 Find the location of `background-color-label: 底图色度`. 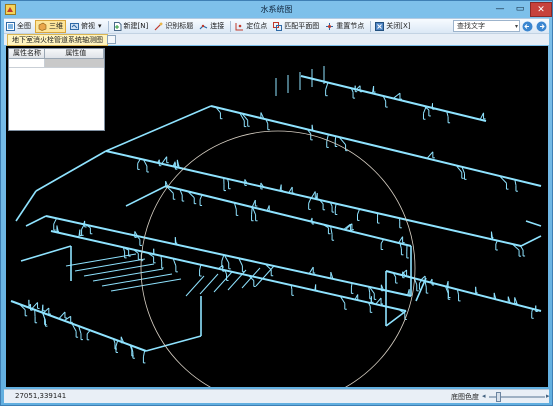

background-color-label: 底图色度 is located at coordinates (465, 397).